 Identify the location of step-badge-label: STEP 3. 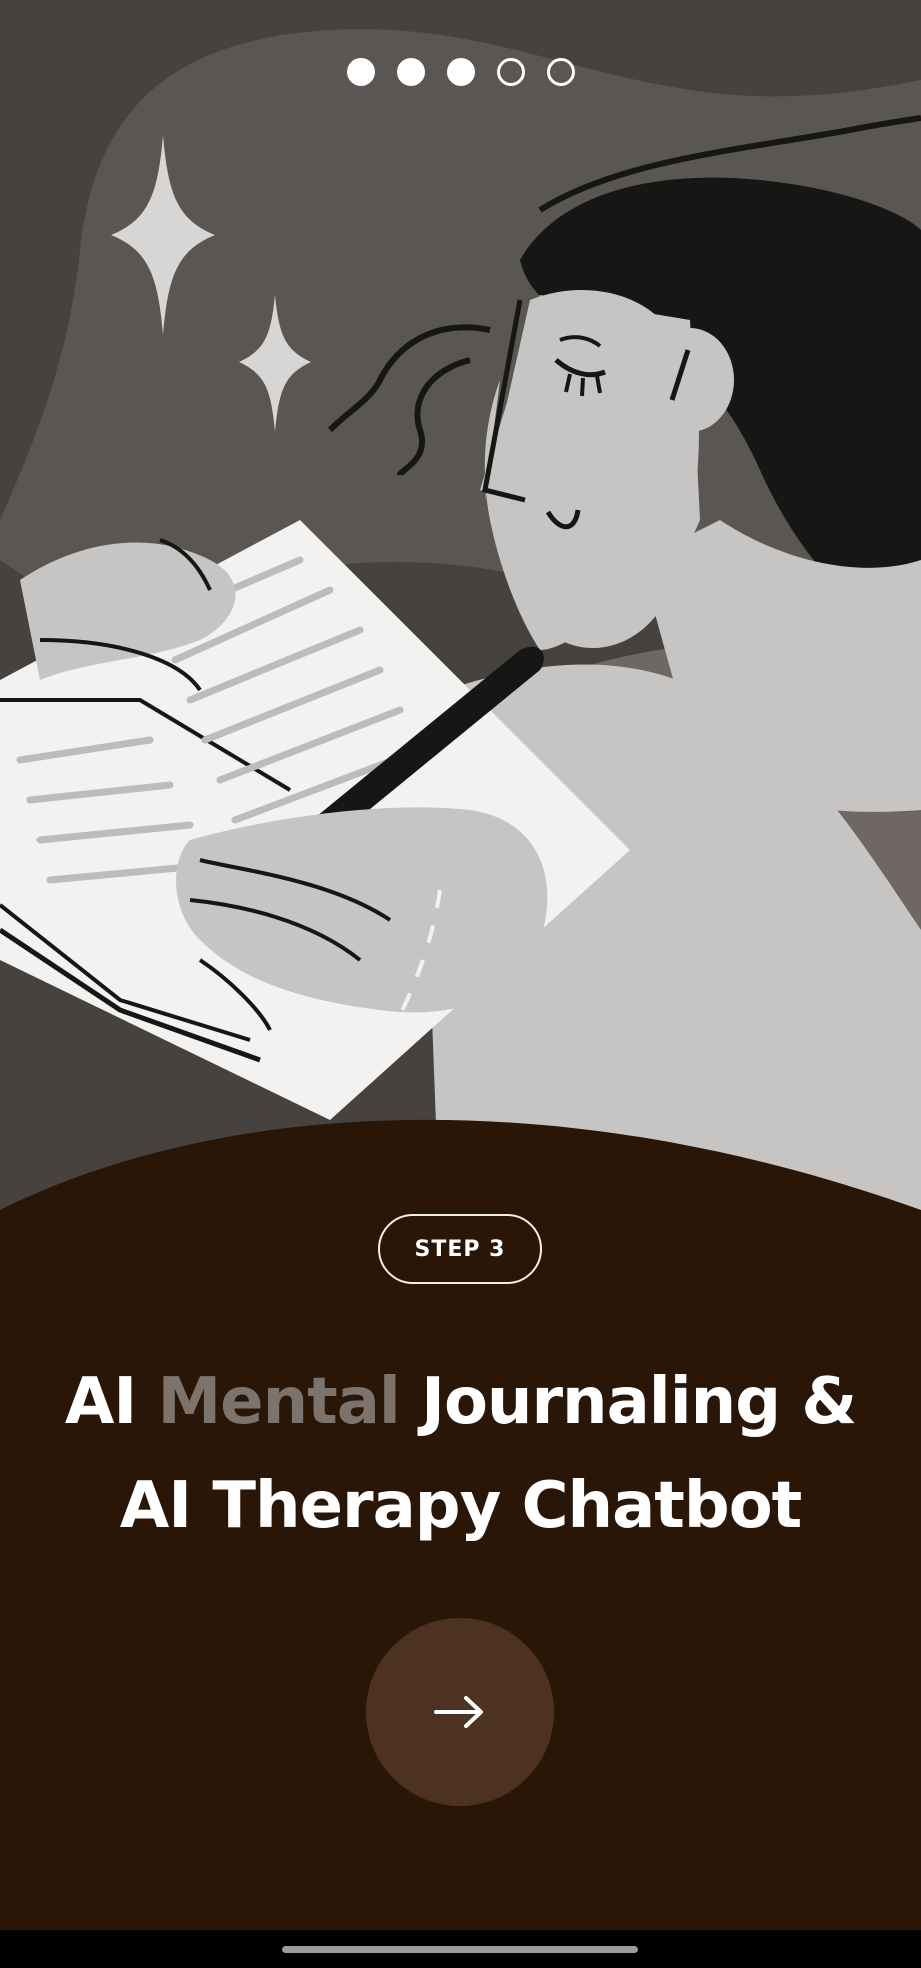
(460, 1249).